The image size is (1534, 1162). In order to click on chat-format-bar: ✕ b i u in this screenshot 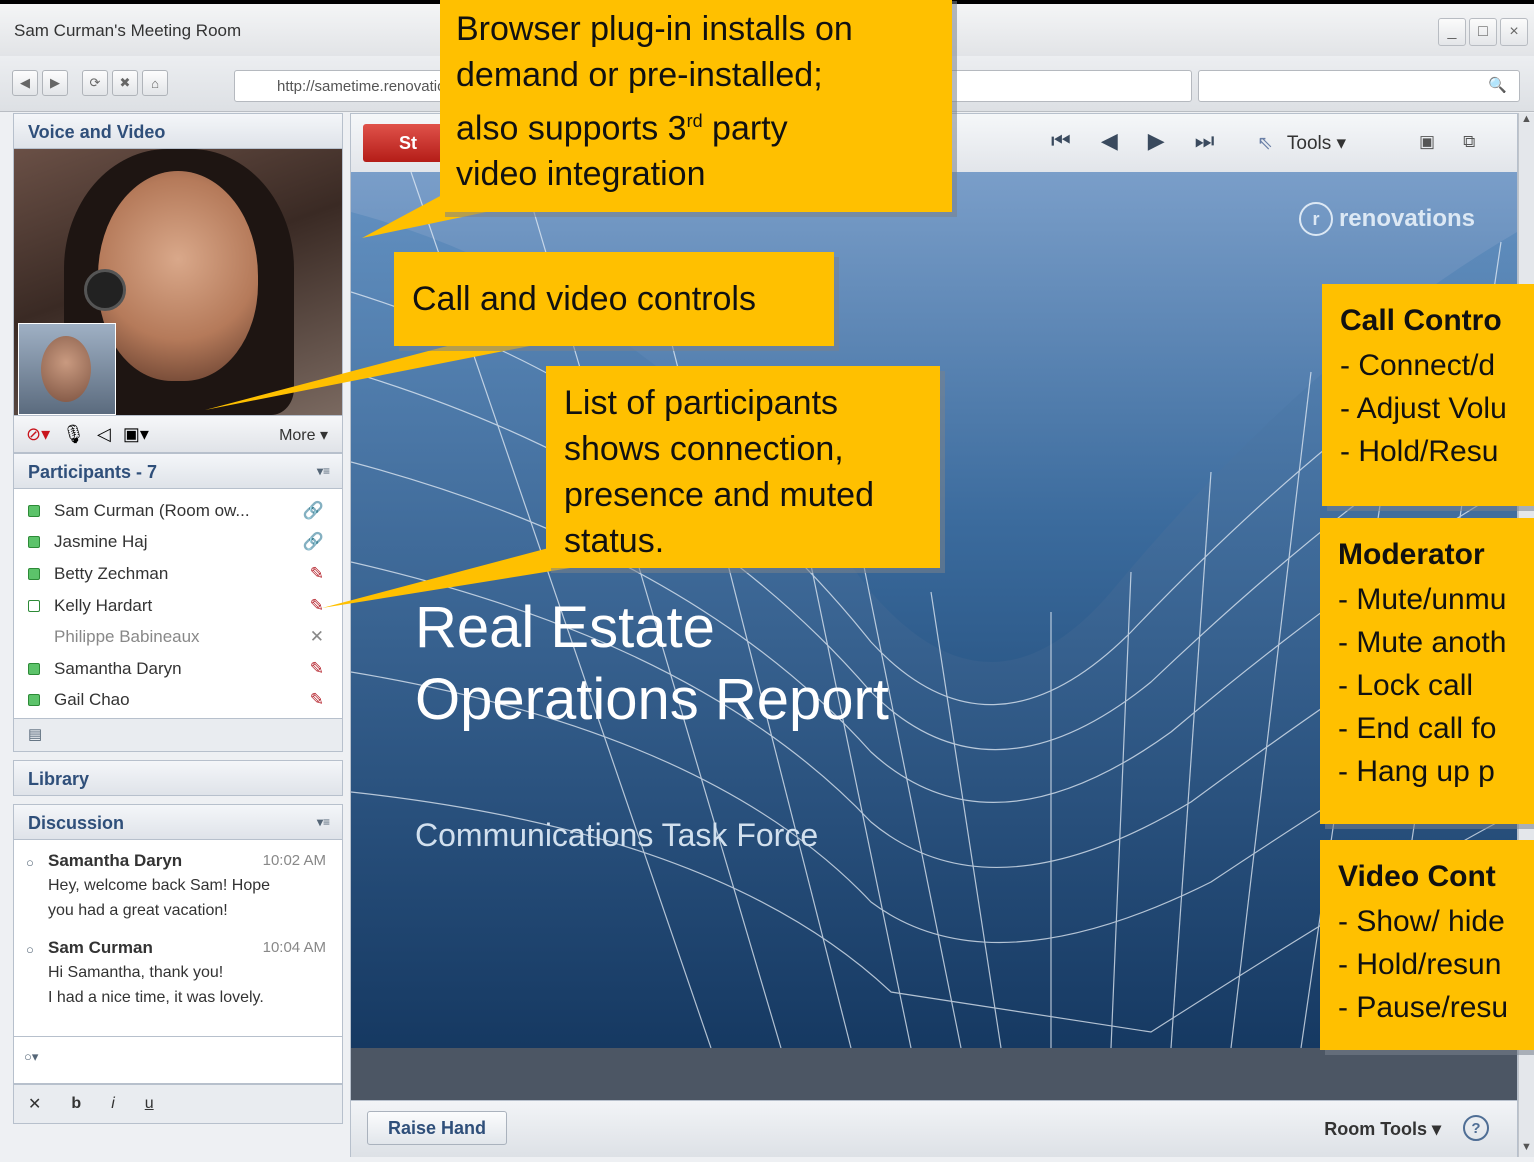, I will do `click(178, 1104)`.